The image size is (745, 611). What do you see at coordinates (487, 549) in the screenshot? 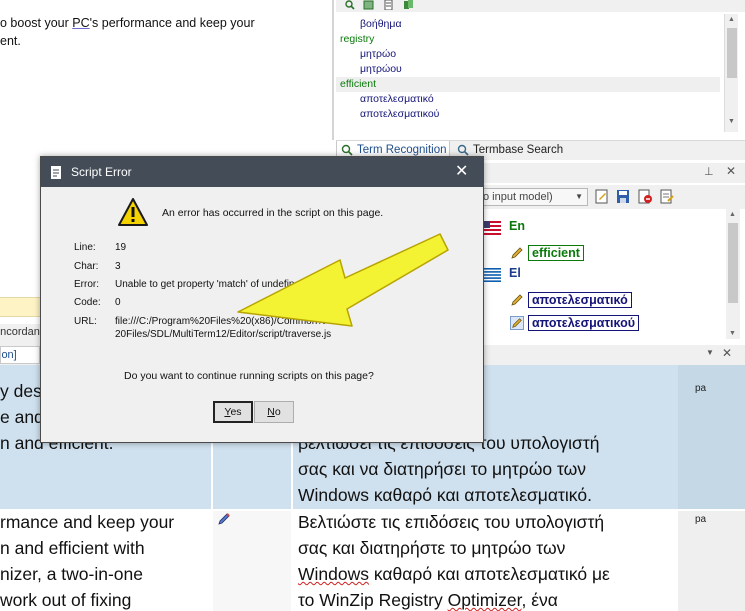
I see `target-segment-line: σας και διατηρήστε το μητρώο των` at bounding box center [487, 549].